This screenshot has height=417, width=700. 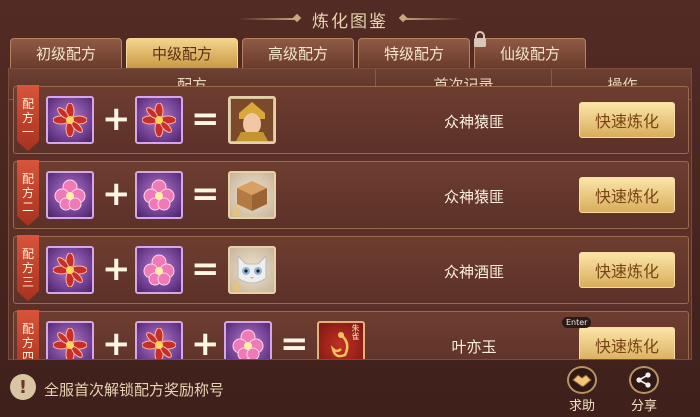 What do you see at coordinates (341, 340) in the screenshot?
I see `result-slot: 朱雀` at bounding box center [341, 340].